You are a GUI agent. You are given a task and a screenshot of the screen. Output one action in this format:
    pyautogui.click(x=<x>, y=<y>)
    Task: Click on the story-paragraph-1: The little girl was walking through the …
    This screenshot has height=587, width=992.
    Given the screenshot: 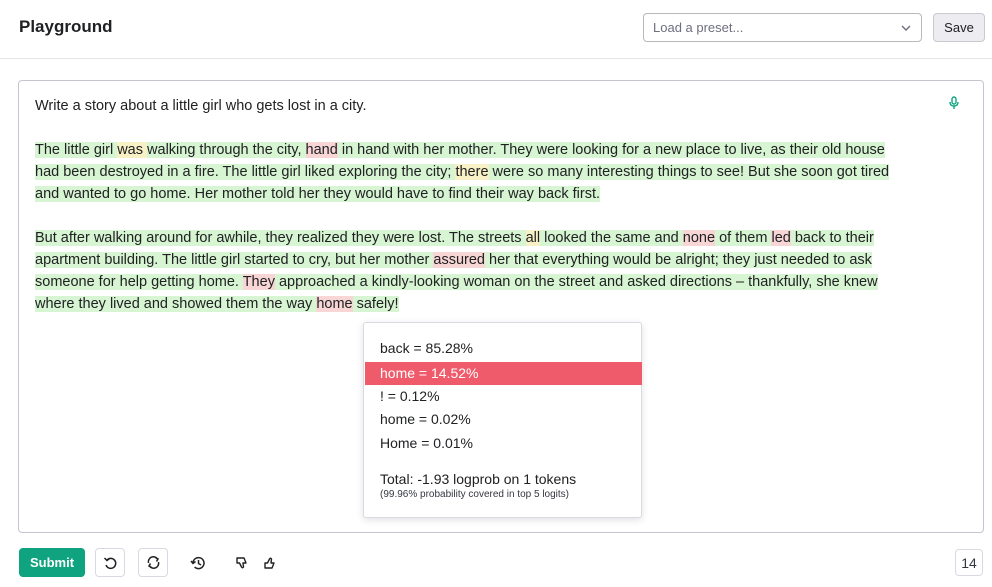 What is the action you would take?
    pyautogui.click(x=492, y=172)
    